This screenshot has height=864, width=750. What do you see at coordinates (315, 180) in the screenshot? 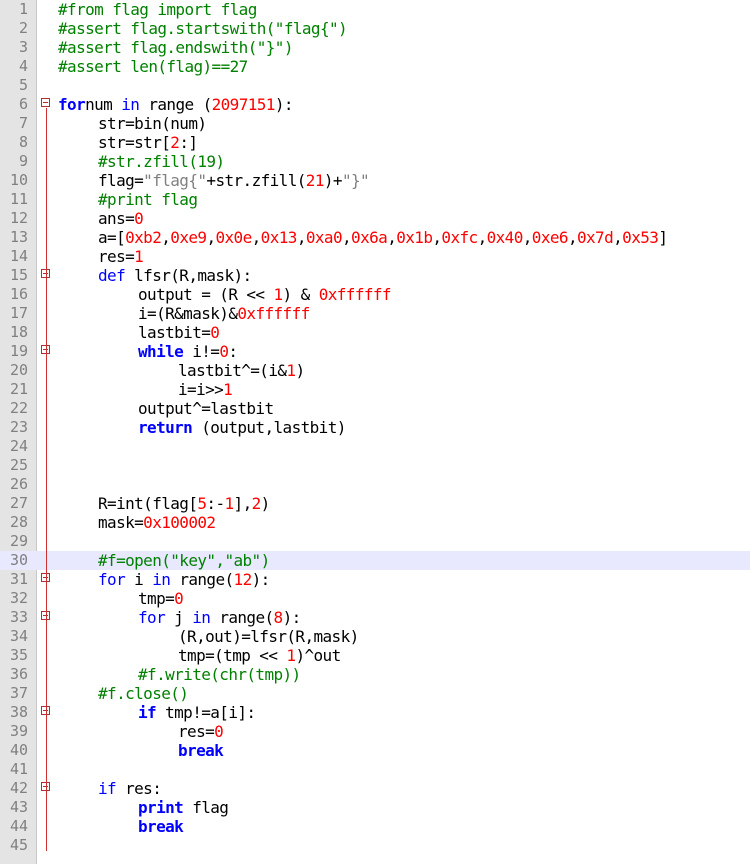
I see `number-token: 21` at bounding box center [315, 180].